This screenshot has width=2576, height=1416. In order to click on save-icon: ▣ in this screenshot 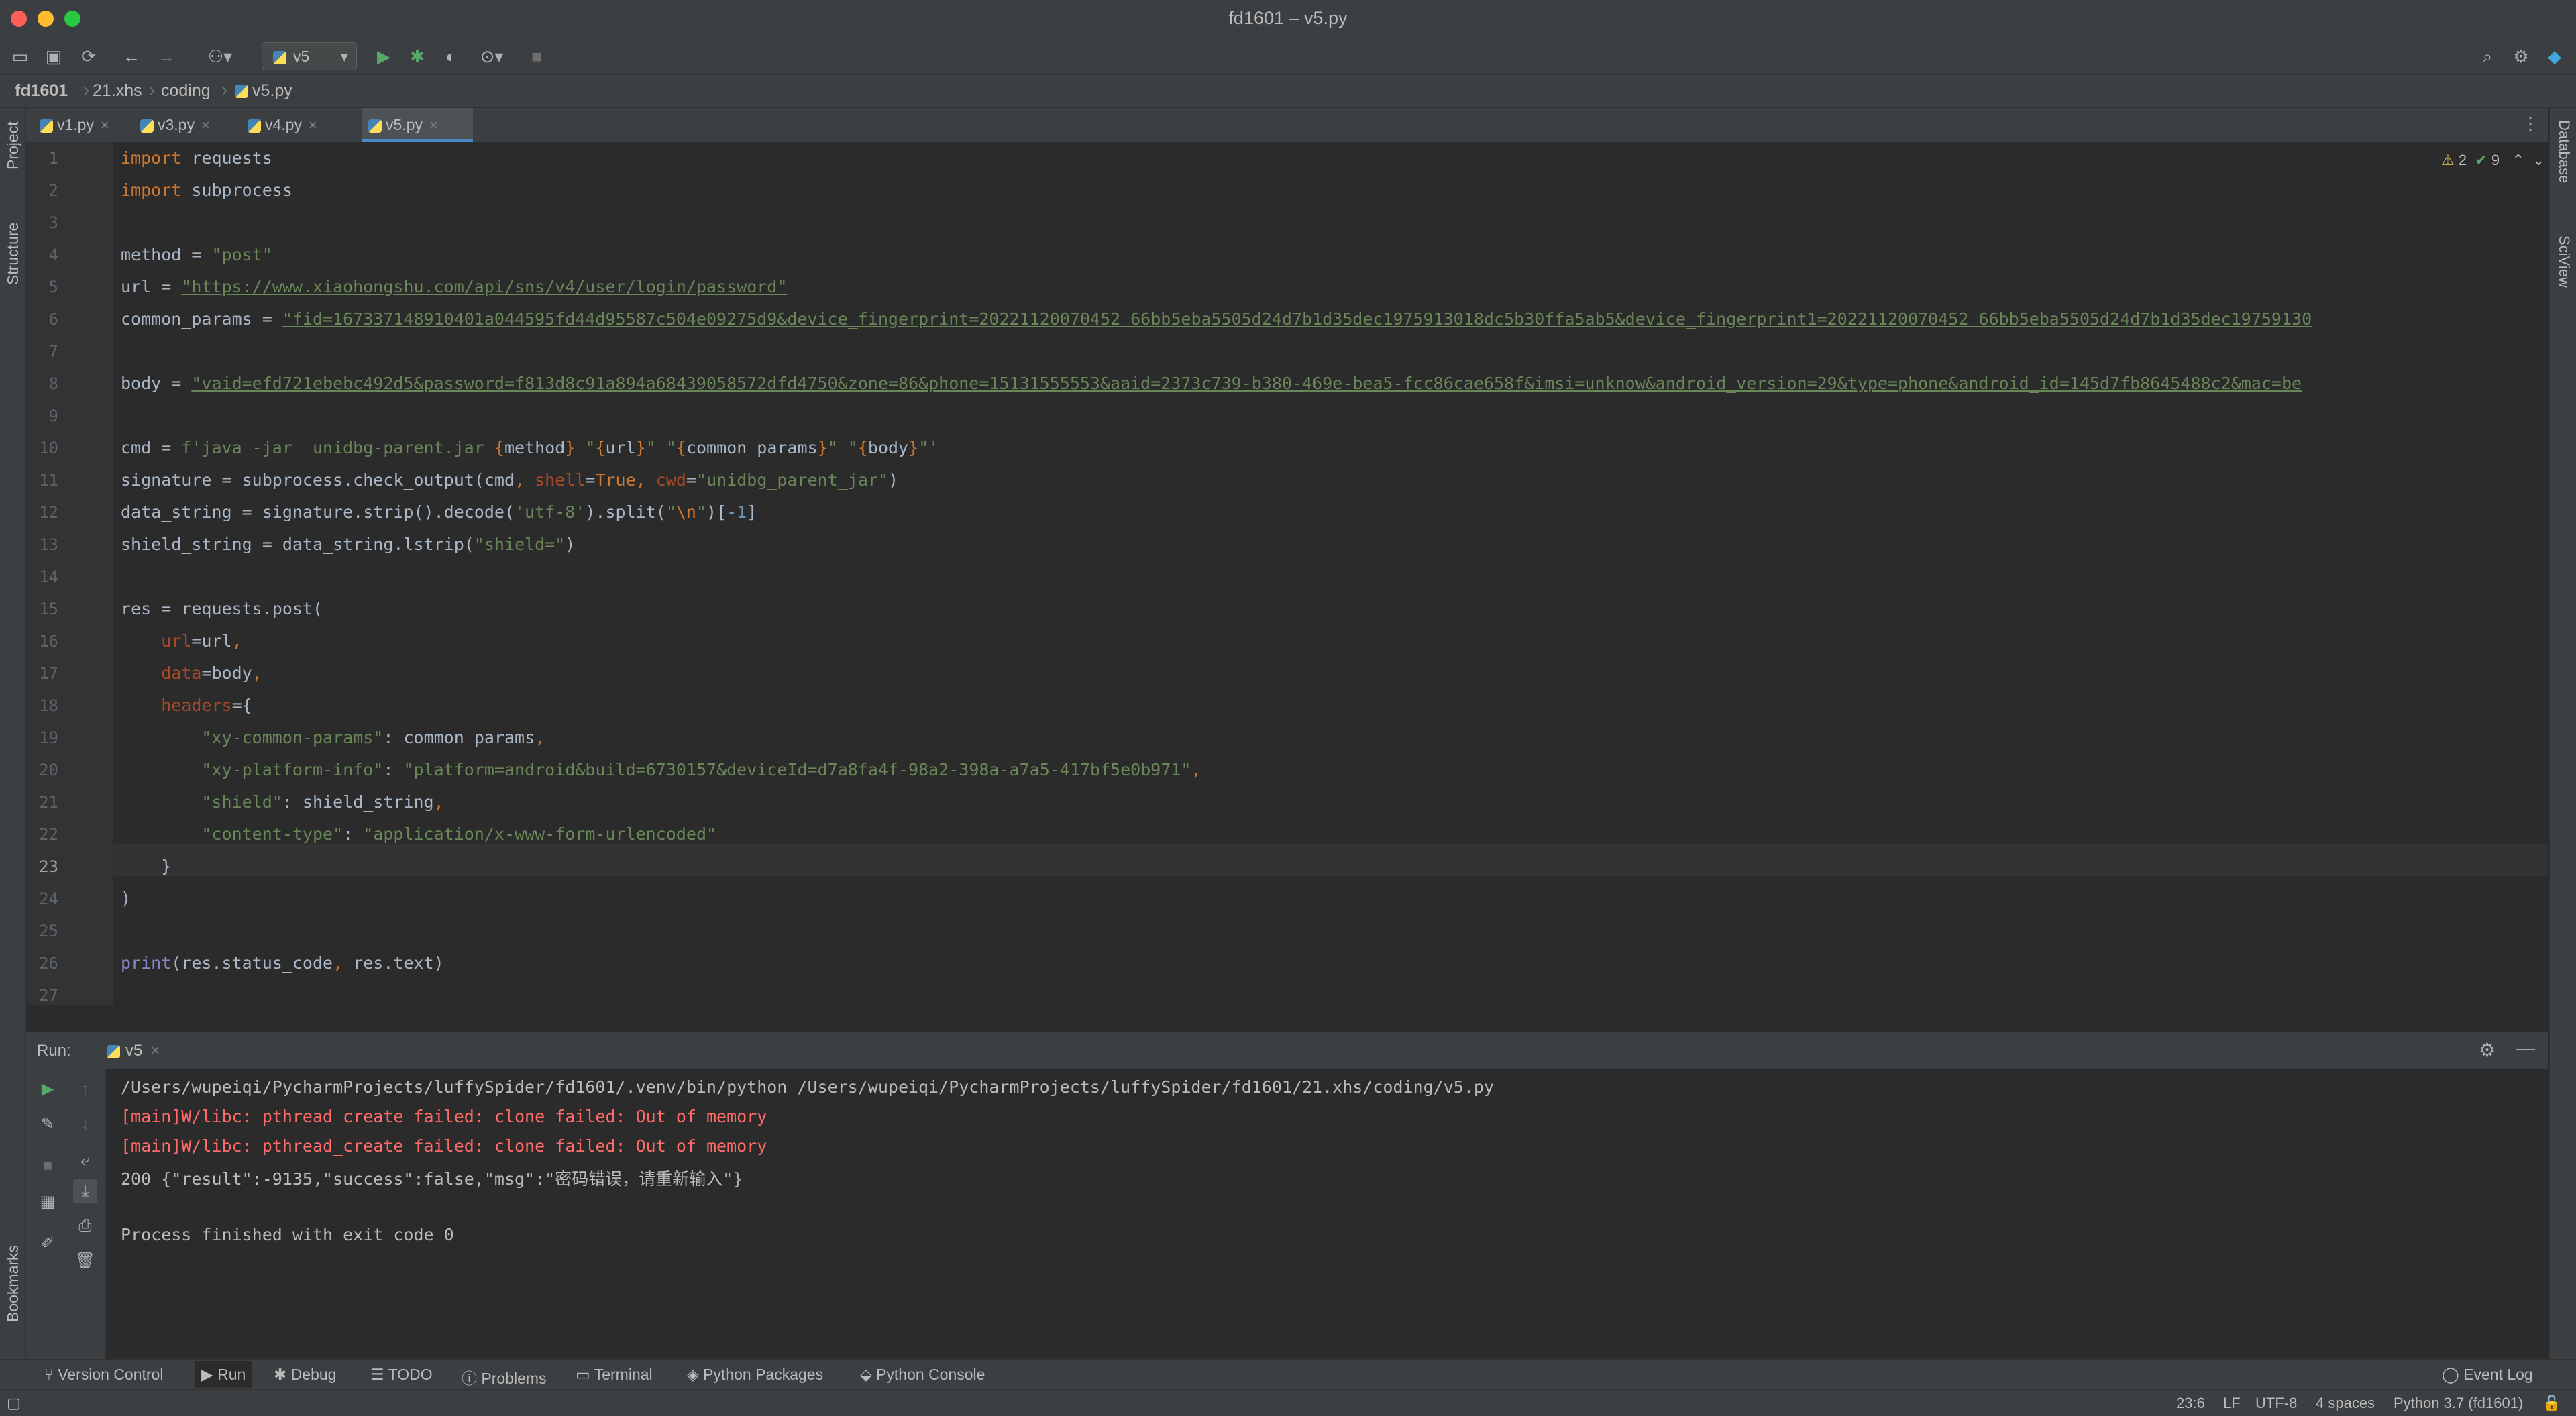, I will do `click(54, 57)`.